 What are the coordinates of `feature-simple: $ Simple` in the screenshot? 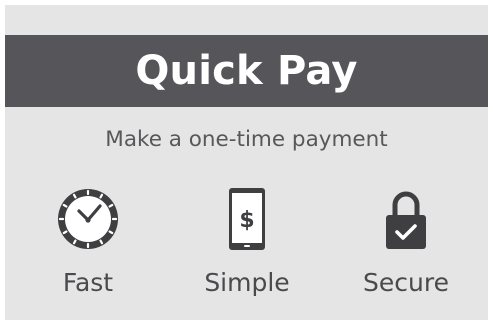 It's located at (247, 239).